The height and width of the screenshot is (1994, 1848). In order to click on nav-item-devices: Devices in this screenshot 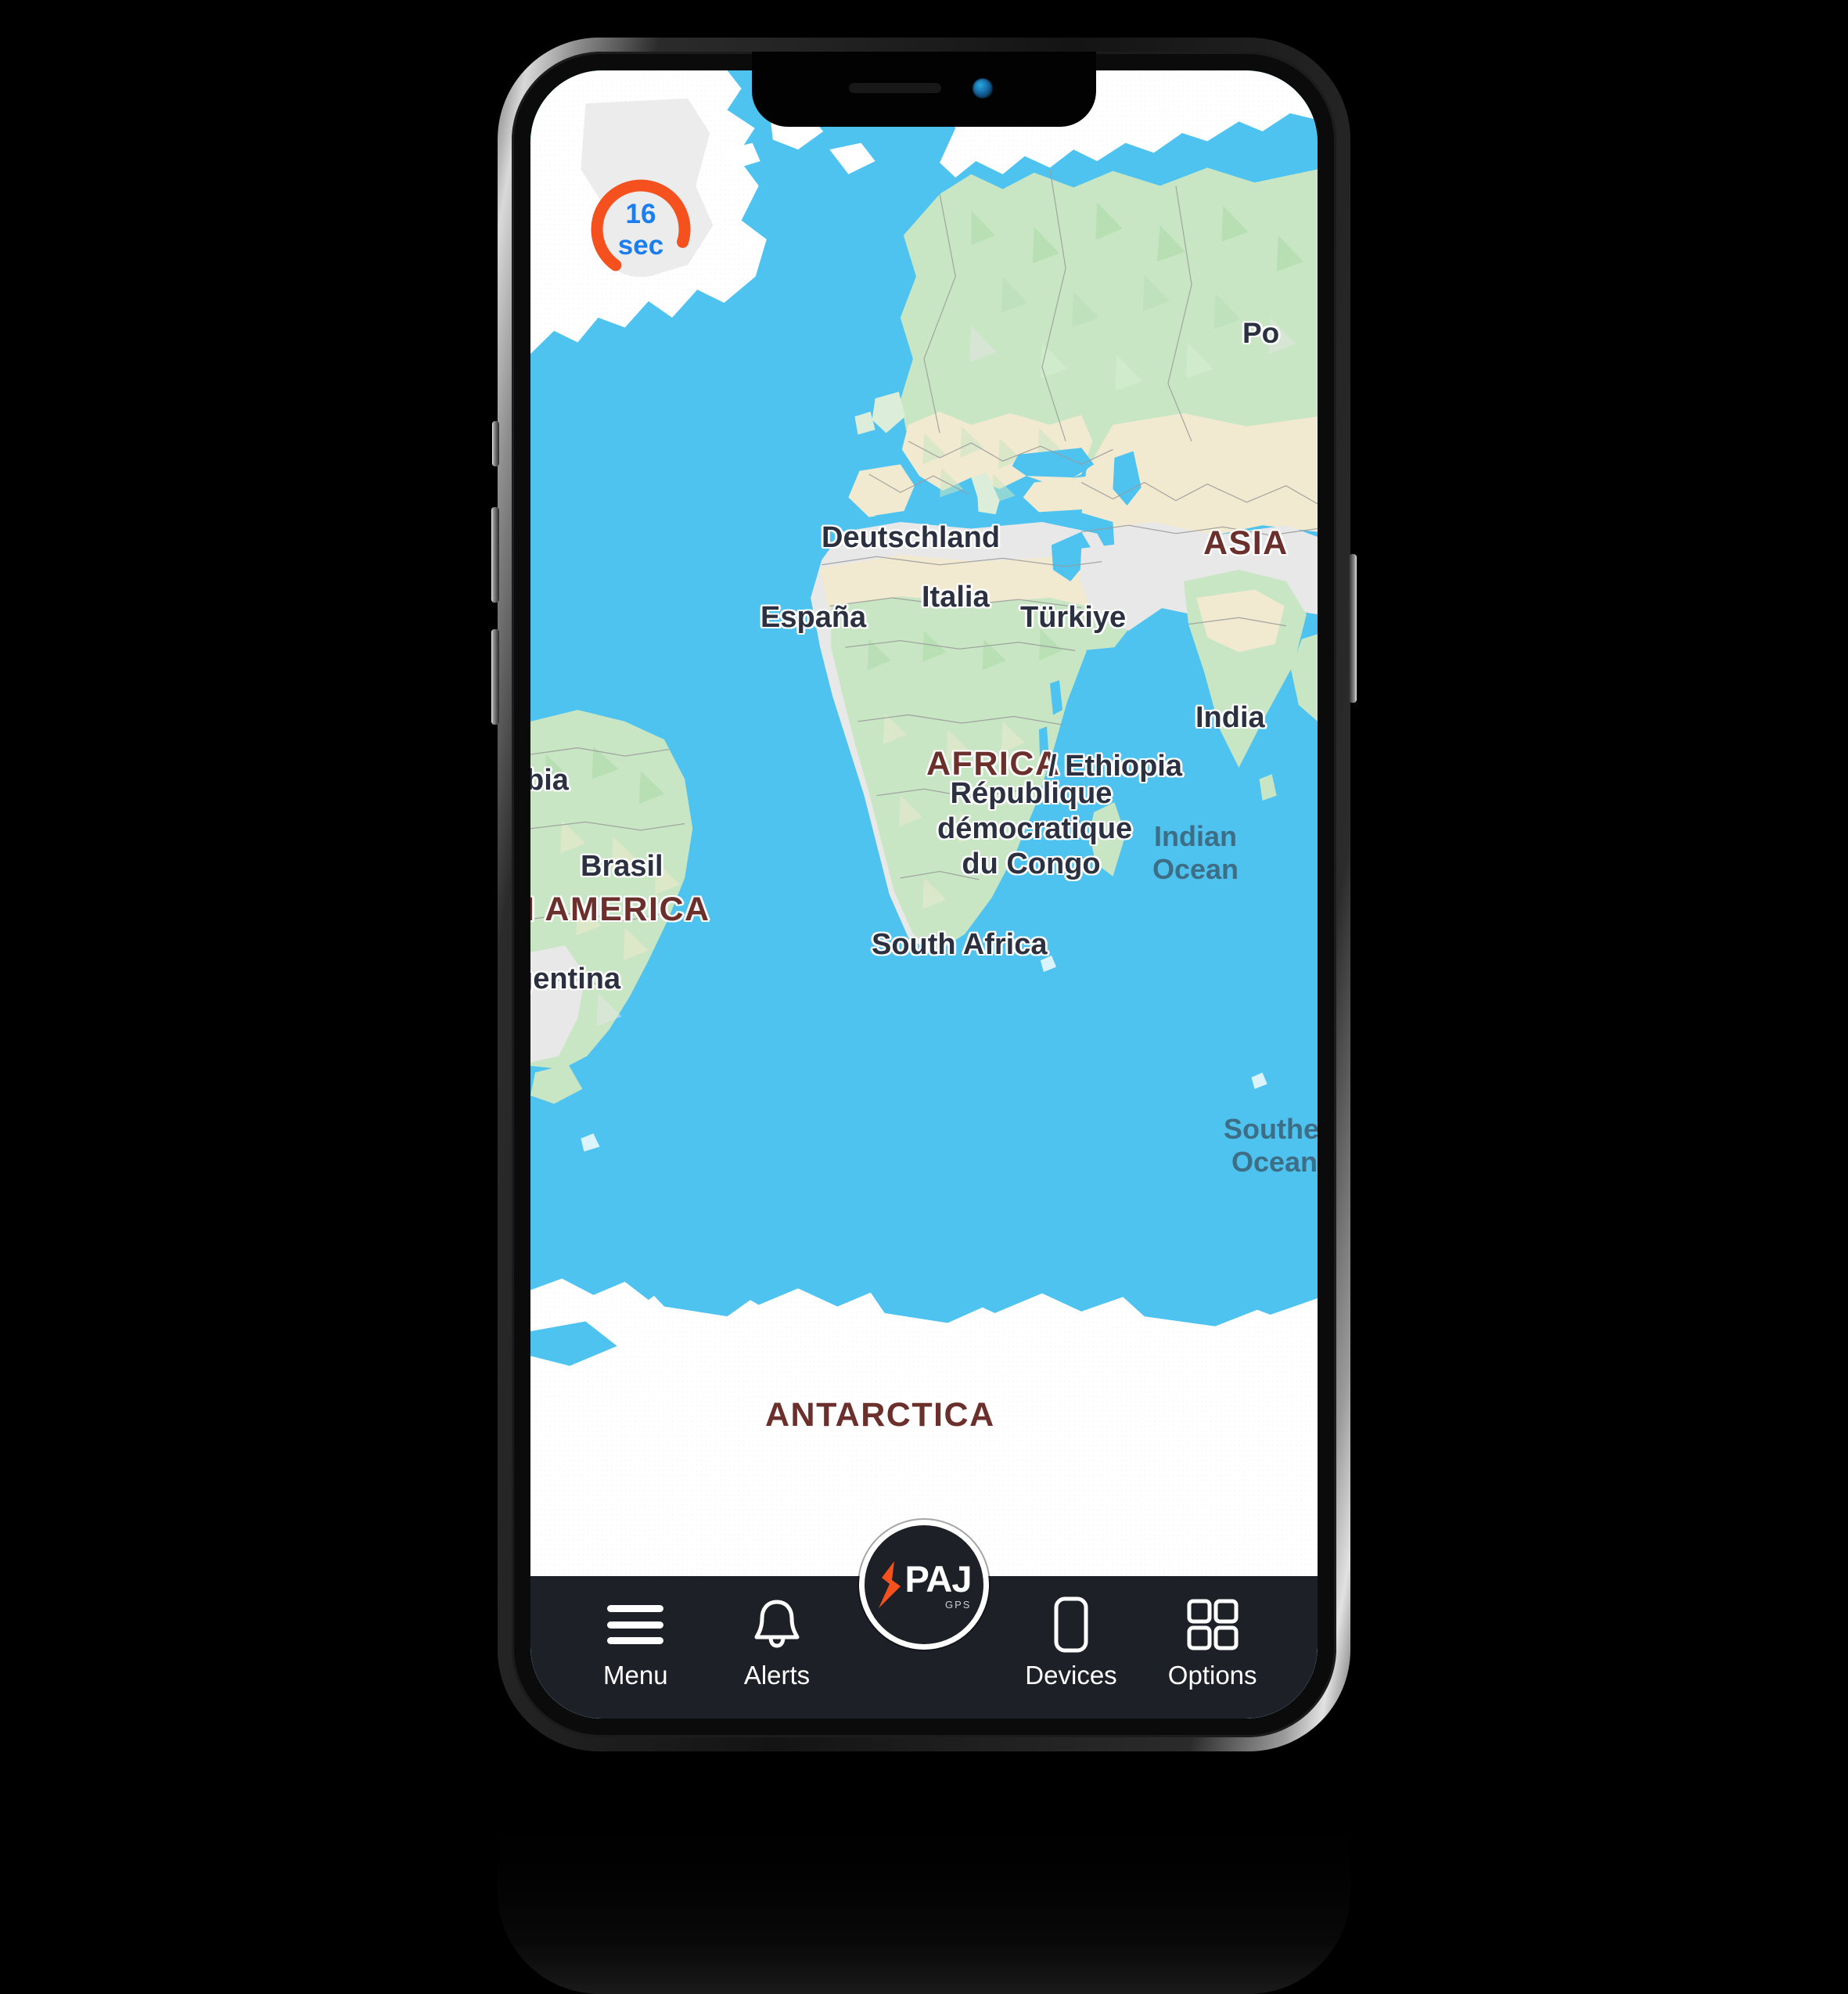, I will do `click(1071, 1633)`.